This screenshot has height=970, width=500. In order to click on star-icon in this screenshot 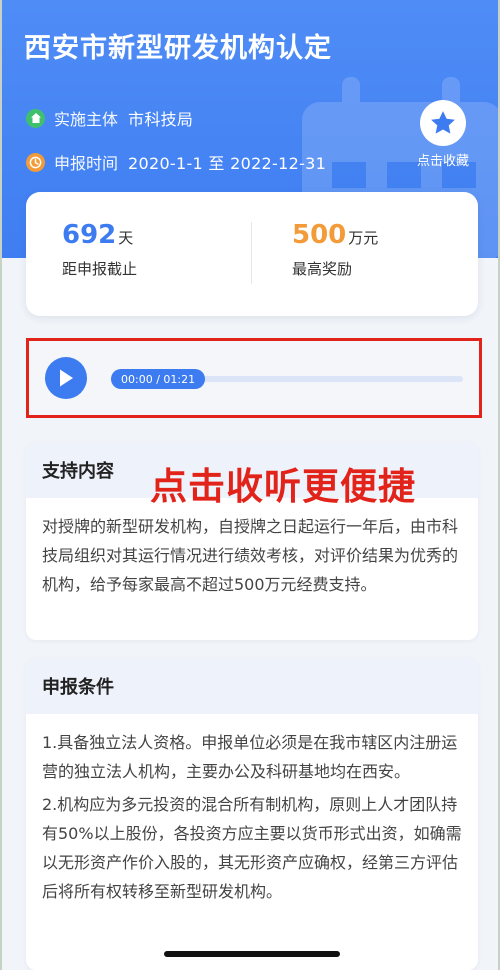, I will do `click(443, 122)`.